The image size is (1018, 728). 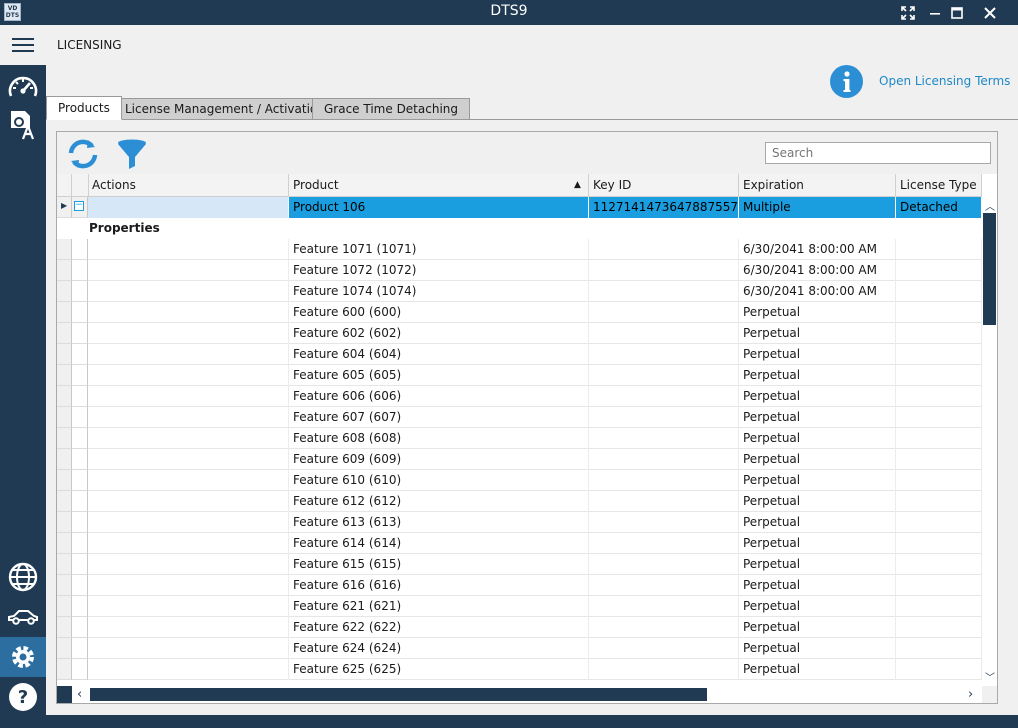 I want to click on maximize-button, so click(x=957, y=12).